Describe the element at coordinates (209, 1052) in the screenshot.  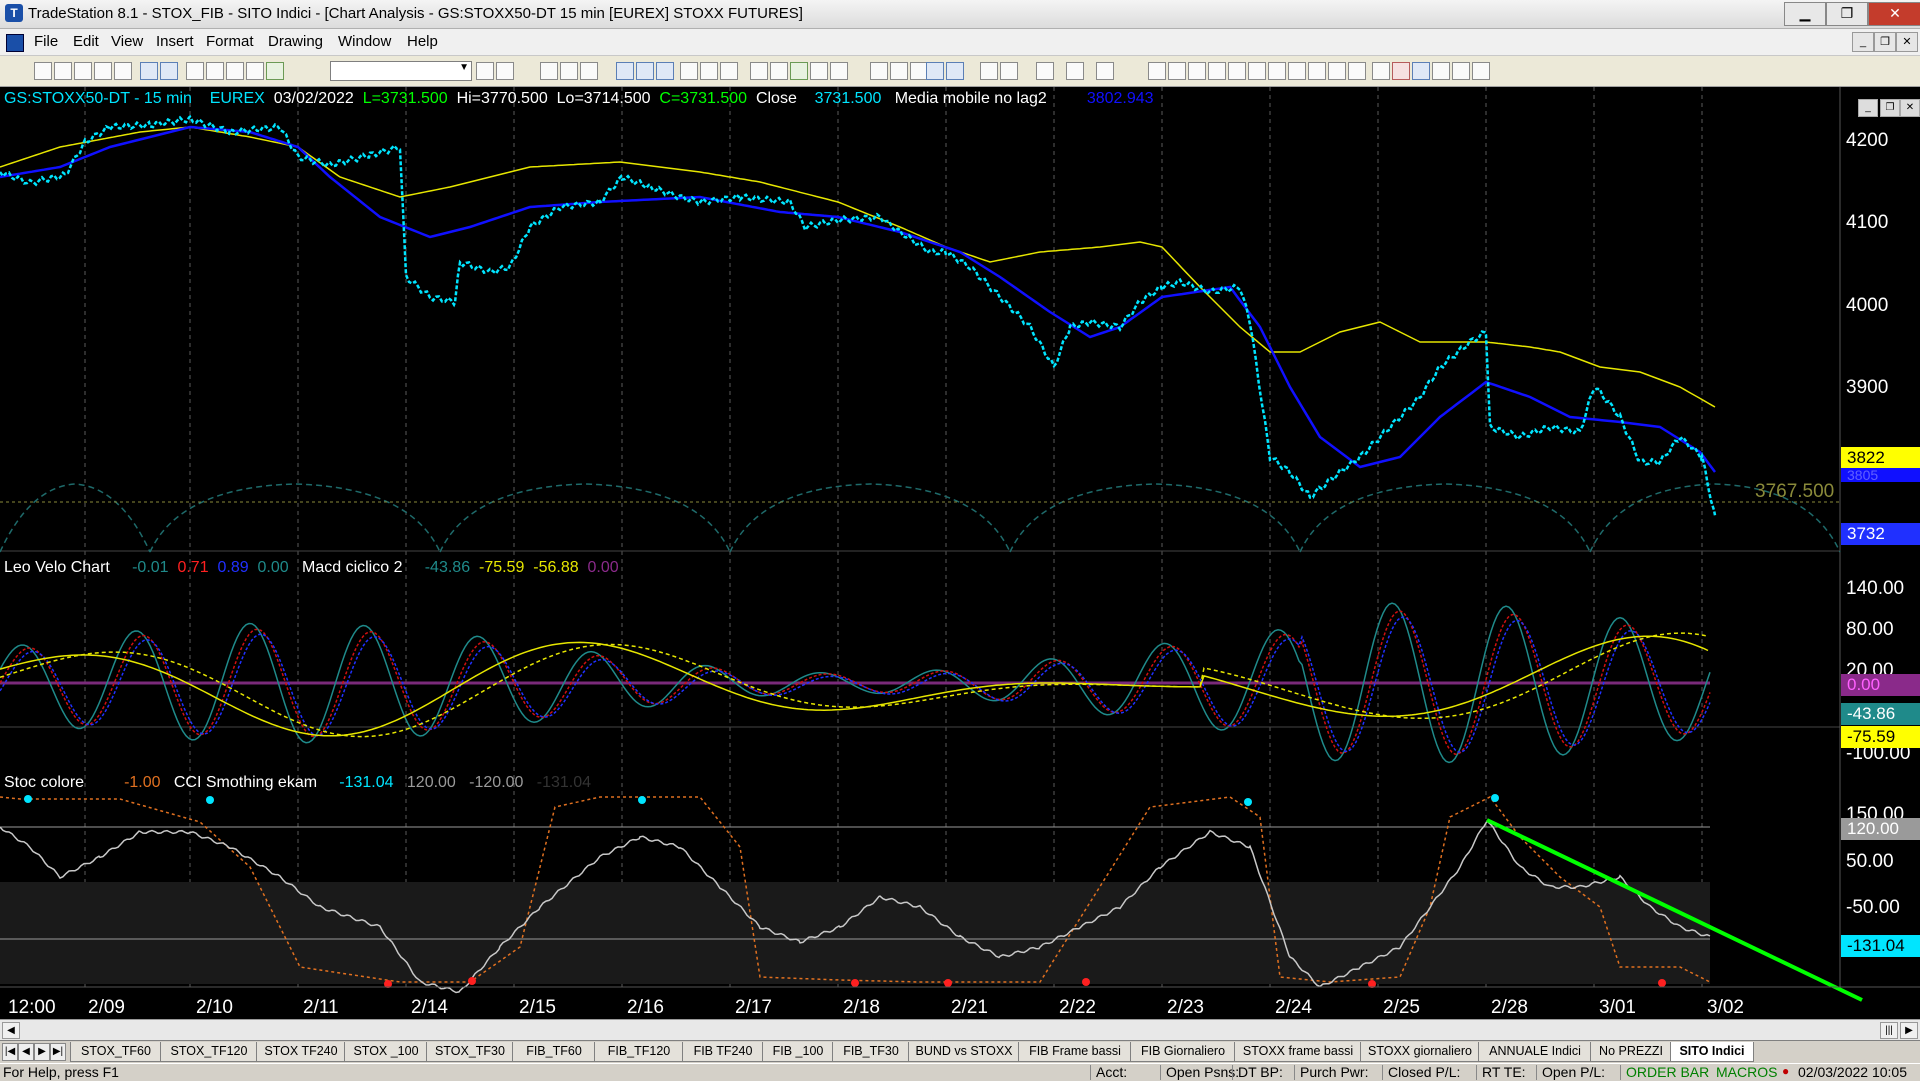
I see `tab-stox-tf120: STOX_TF120` at that location.